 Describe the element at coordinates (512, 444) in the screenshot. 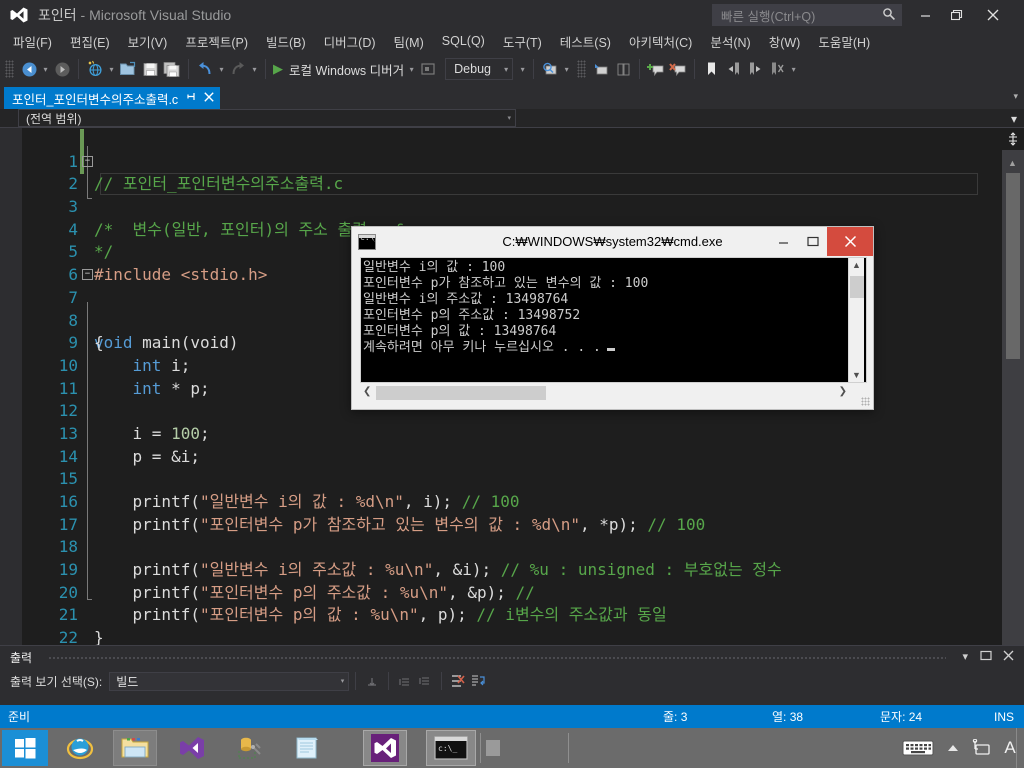

I see `code-line: 14` at that location.